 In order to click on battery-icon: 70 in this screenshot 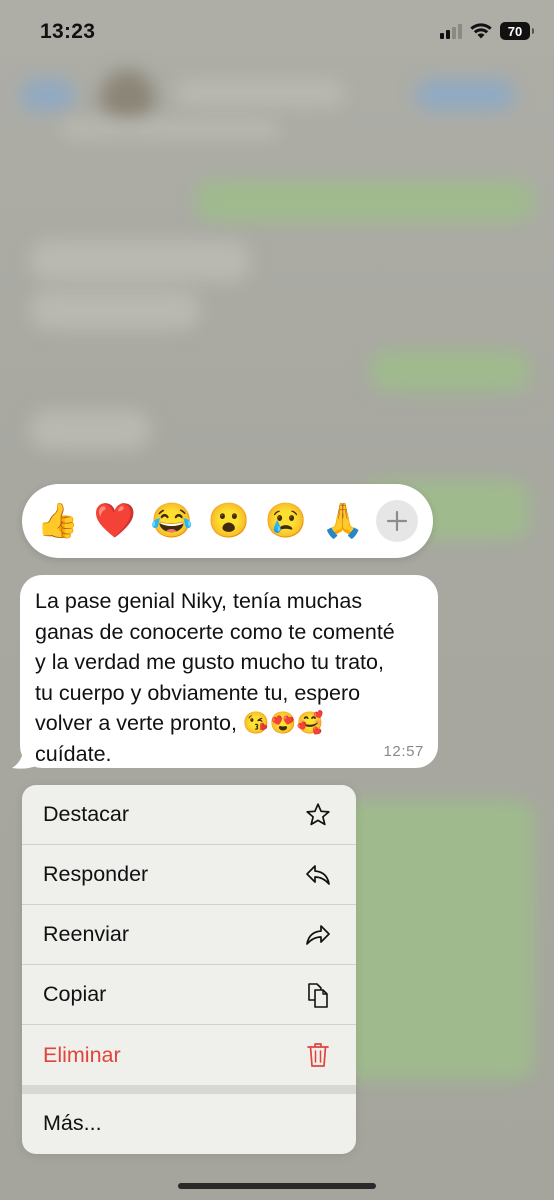, I will do `click(517, 31)`.